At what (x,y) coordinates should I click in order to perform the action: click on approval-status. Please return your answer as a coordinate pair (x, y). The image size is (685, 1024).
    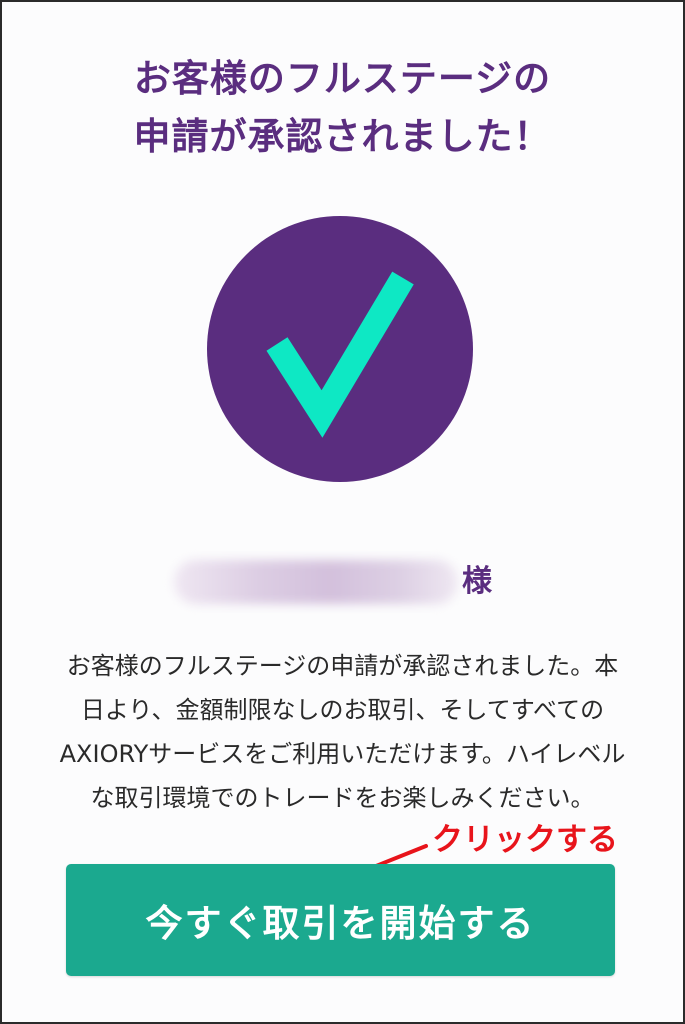
    Looking at the image, I should click on (340, 349).